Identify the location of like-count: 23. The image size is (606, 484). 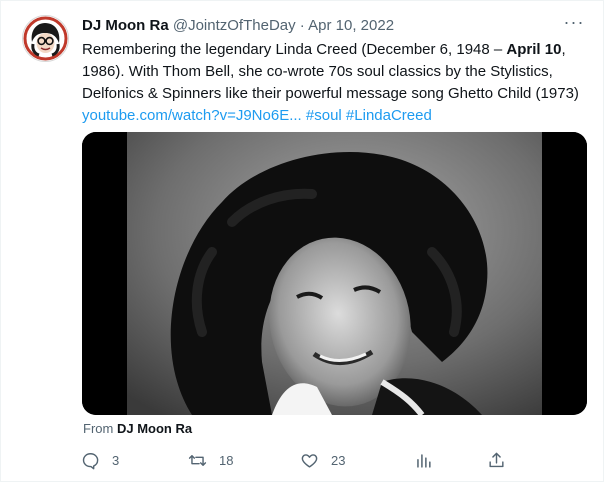
(338, 460).